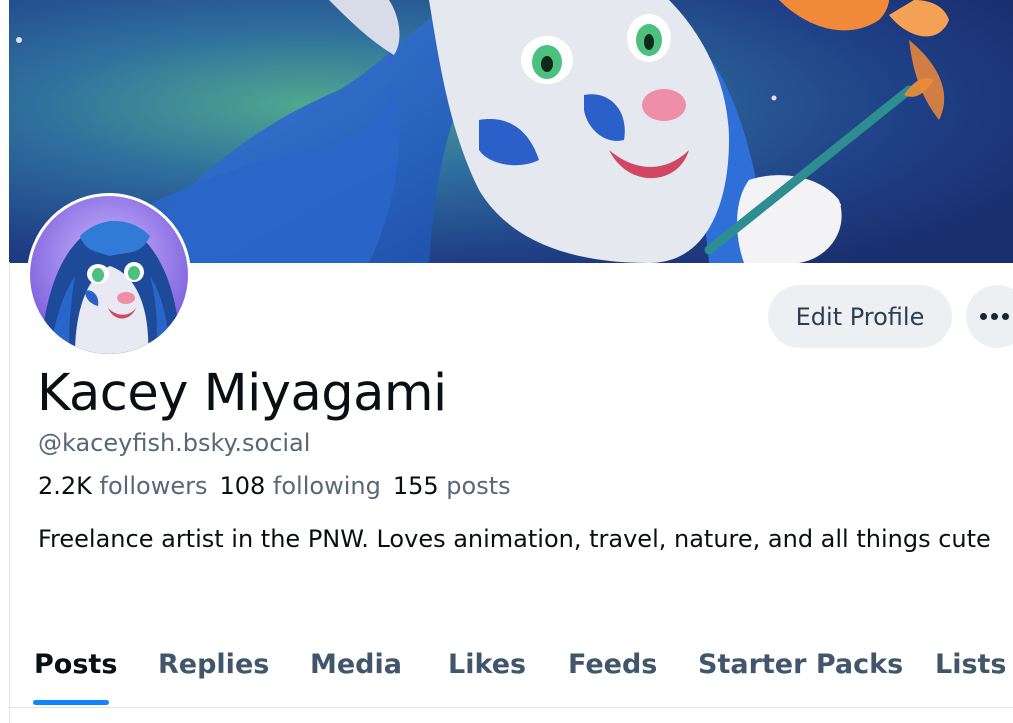  What do you see at coordinates (415, 486) in the screenshot?
I see `posts-count: 155` at bounding box center [415, 486].